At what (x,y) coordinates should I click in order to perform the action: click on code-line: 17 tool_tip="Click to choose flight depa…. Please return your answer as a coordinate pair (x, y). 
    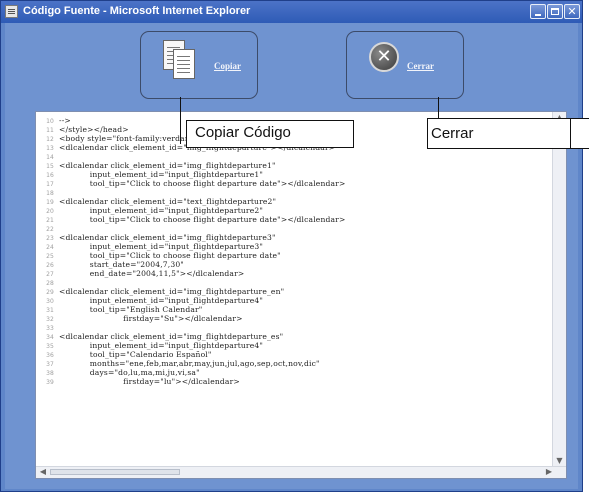
    Looking at the image, I should click on (294, 183).